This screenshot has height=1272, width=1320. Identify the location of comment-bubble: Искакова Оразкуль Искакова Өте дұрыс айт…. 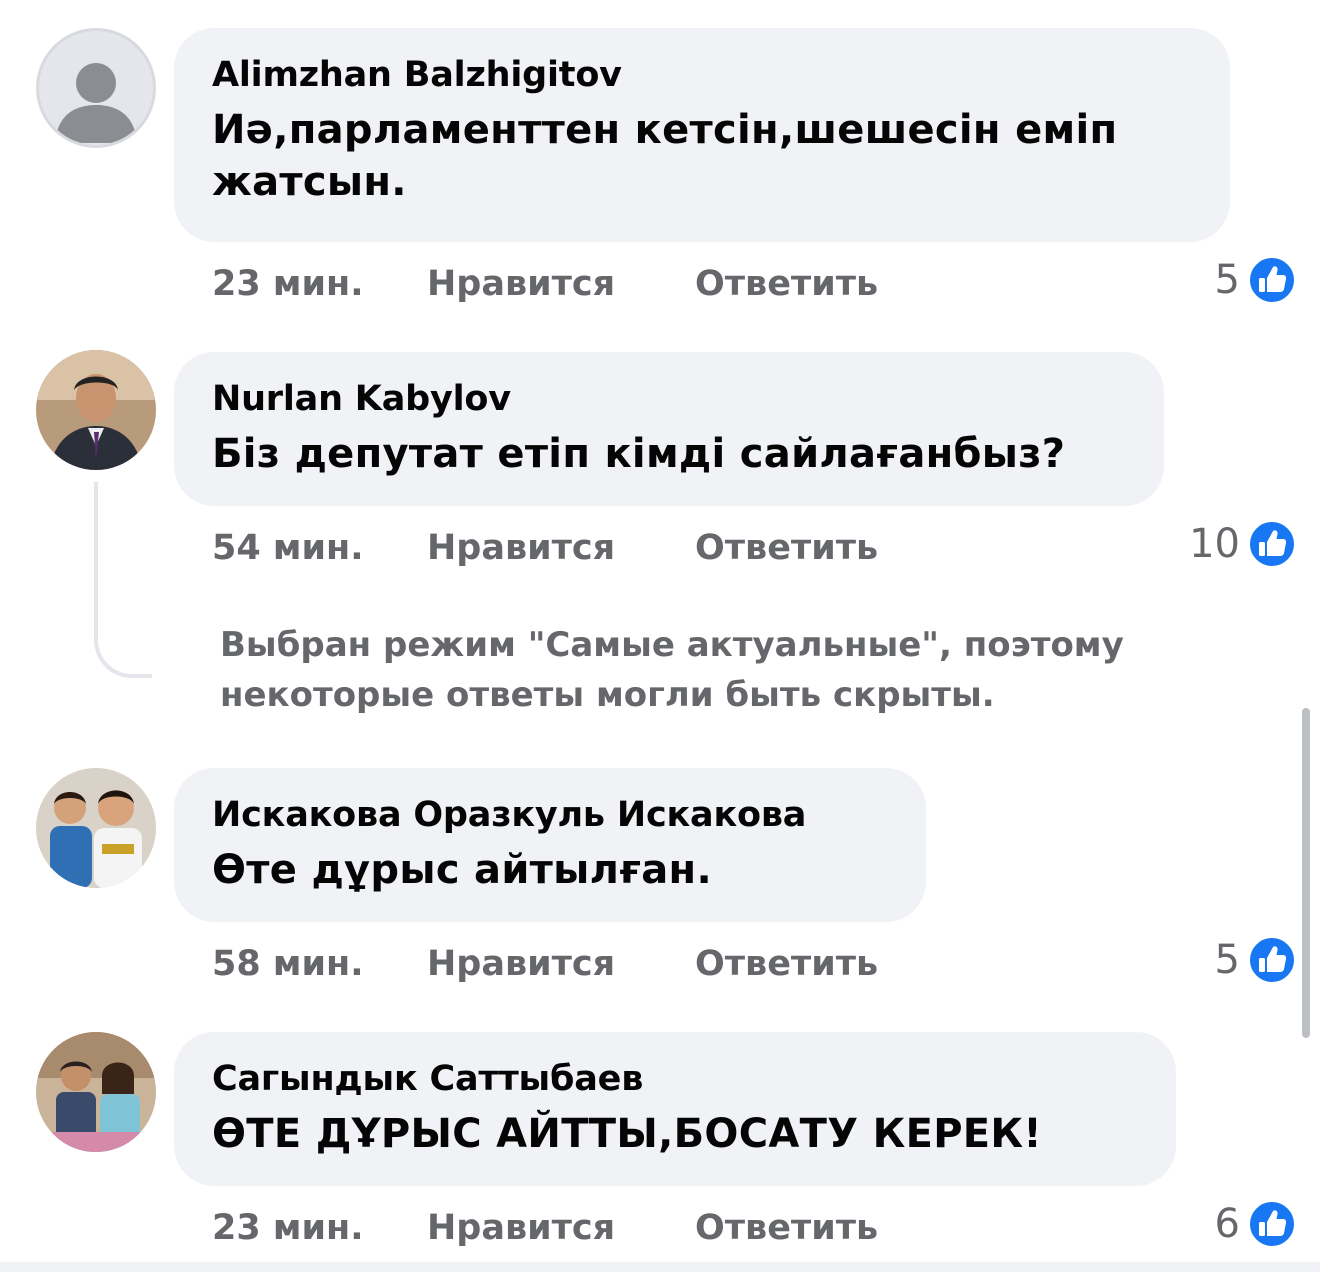
(550, 845).